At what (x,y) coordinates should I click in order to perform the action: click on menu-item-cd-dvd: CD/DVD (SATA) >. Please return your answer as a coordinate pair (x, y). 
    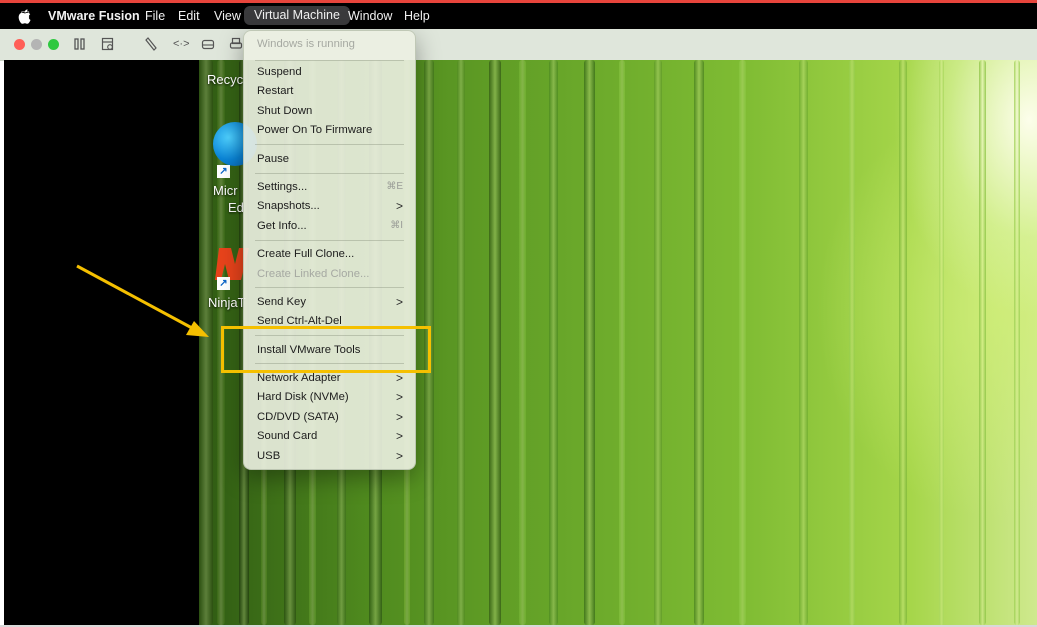
    Looking at the image, I should click on (330, 417).